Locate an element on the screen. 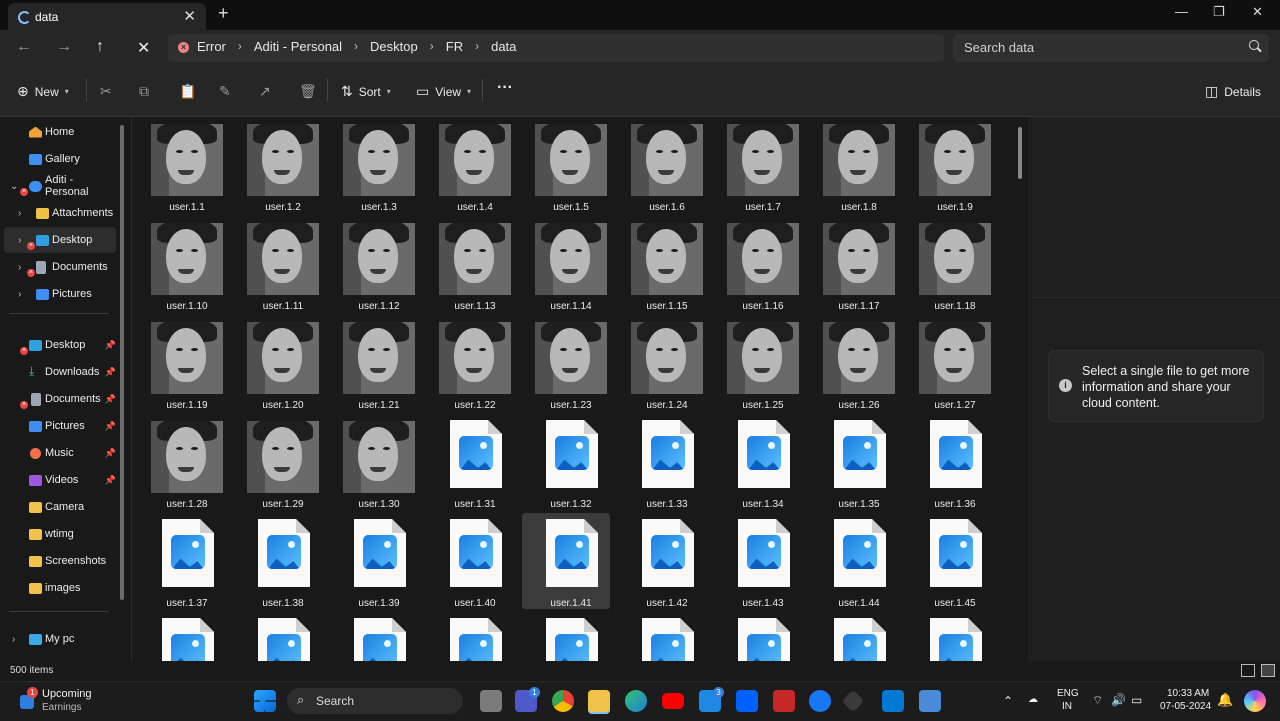  file-item: user.1.30 is located at coordinates (374, 462).